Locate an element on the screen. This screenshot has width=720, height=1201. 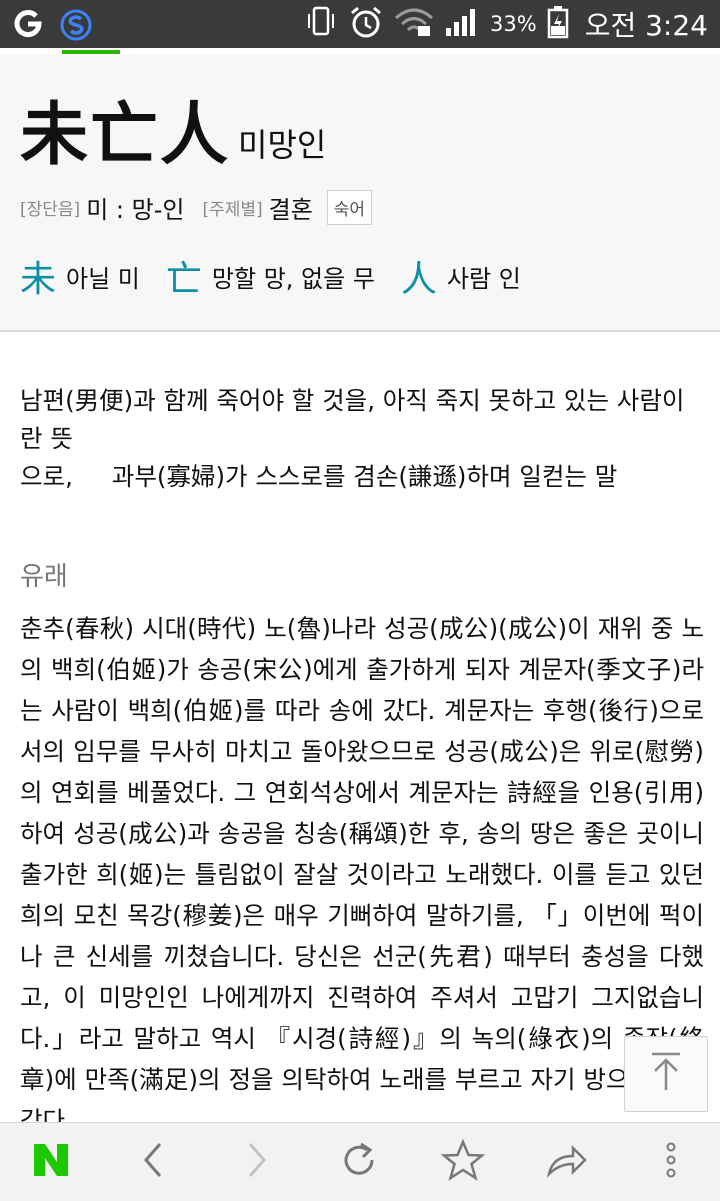
refresh-button is located at coordinates (359, 1162).